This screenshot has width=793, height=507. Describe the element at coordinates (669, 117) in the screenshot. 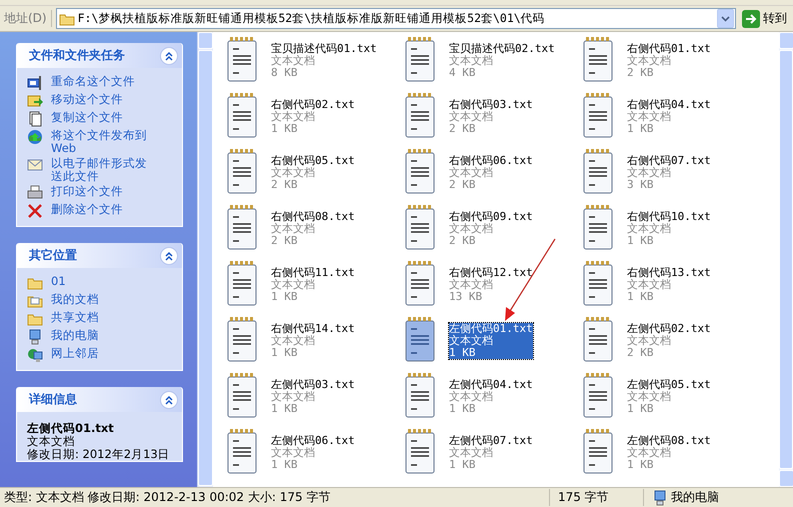

I see `file-item: 右侧代码04.txt 文本文档 1 KB` at that location.